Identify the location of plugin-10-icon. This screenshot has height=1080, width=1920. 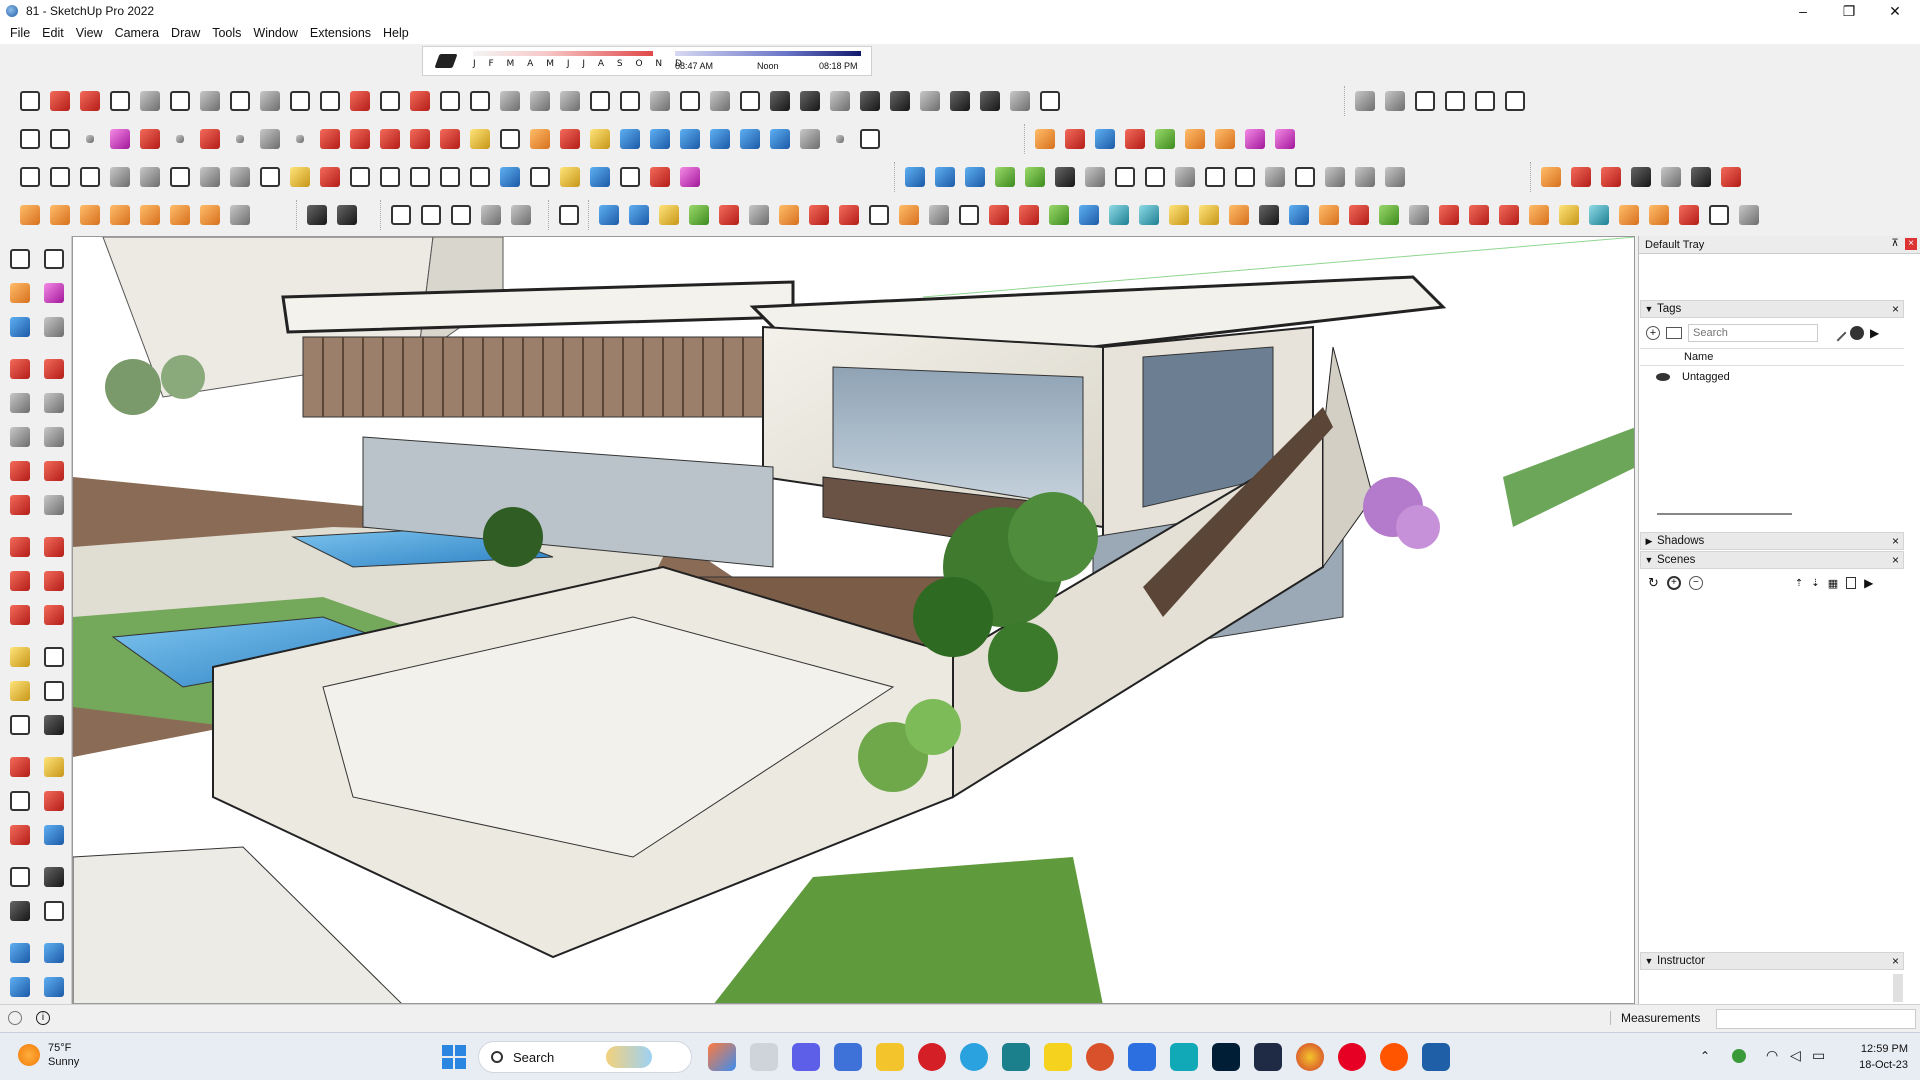
(879, 215).